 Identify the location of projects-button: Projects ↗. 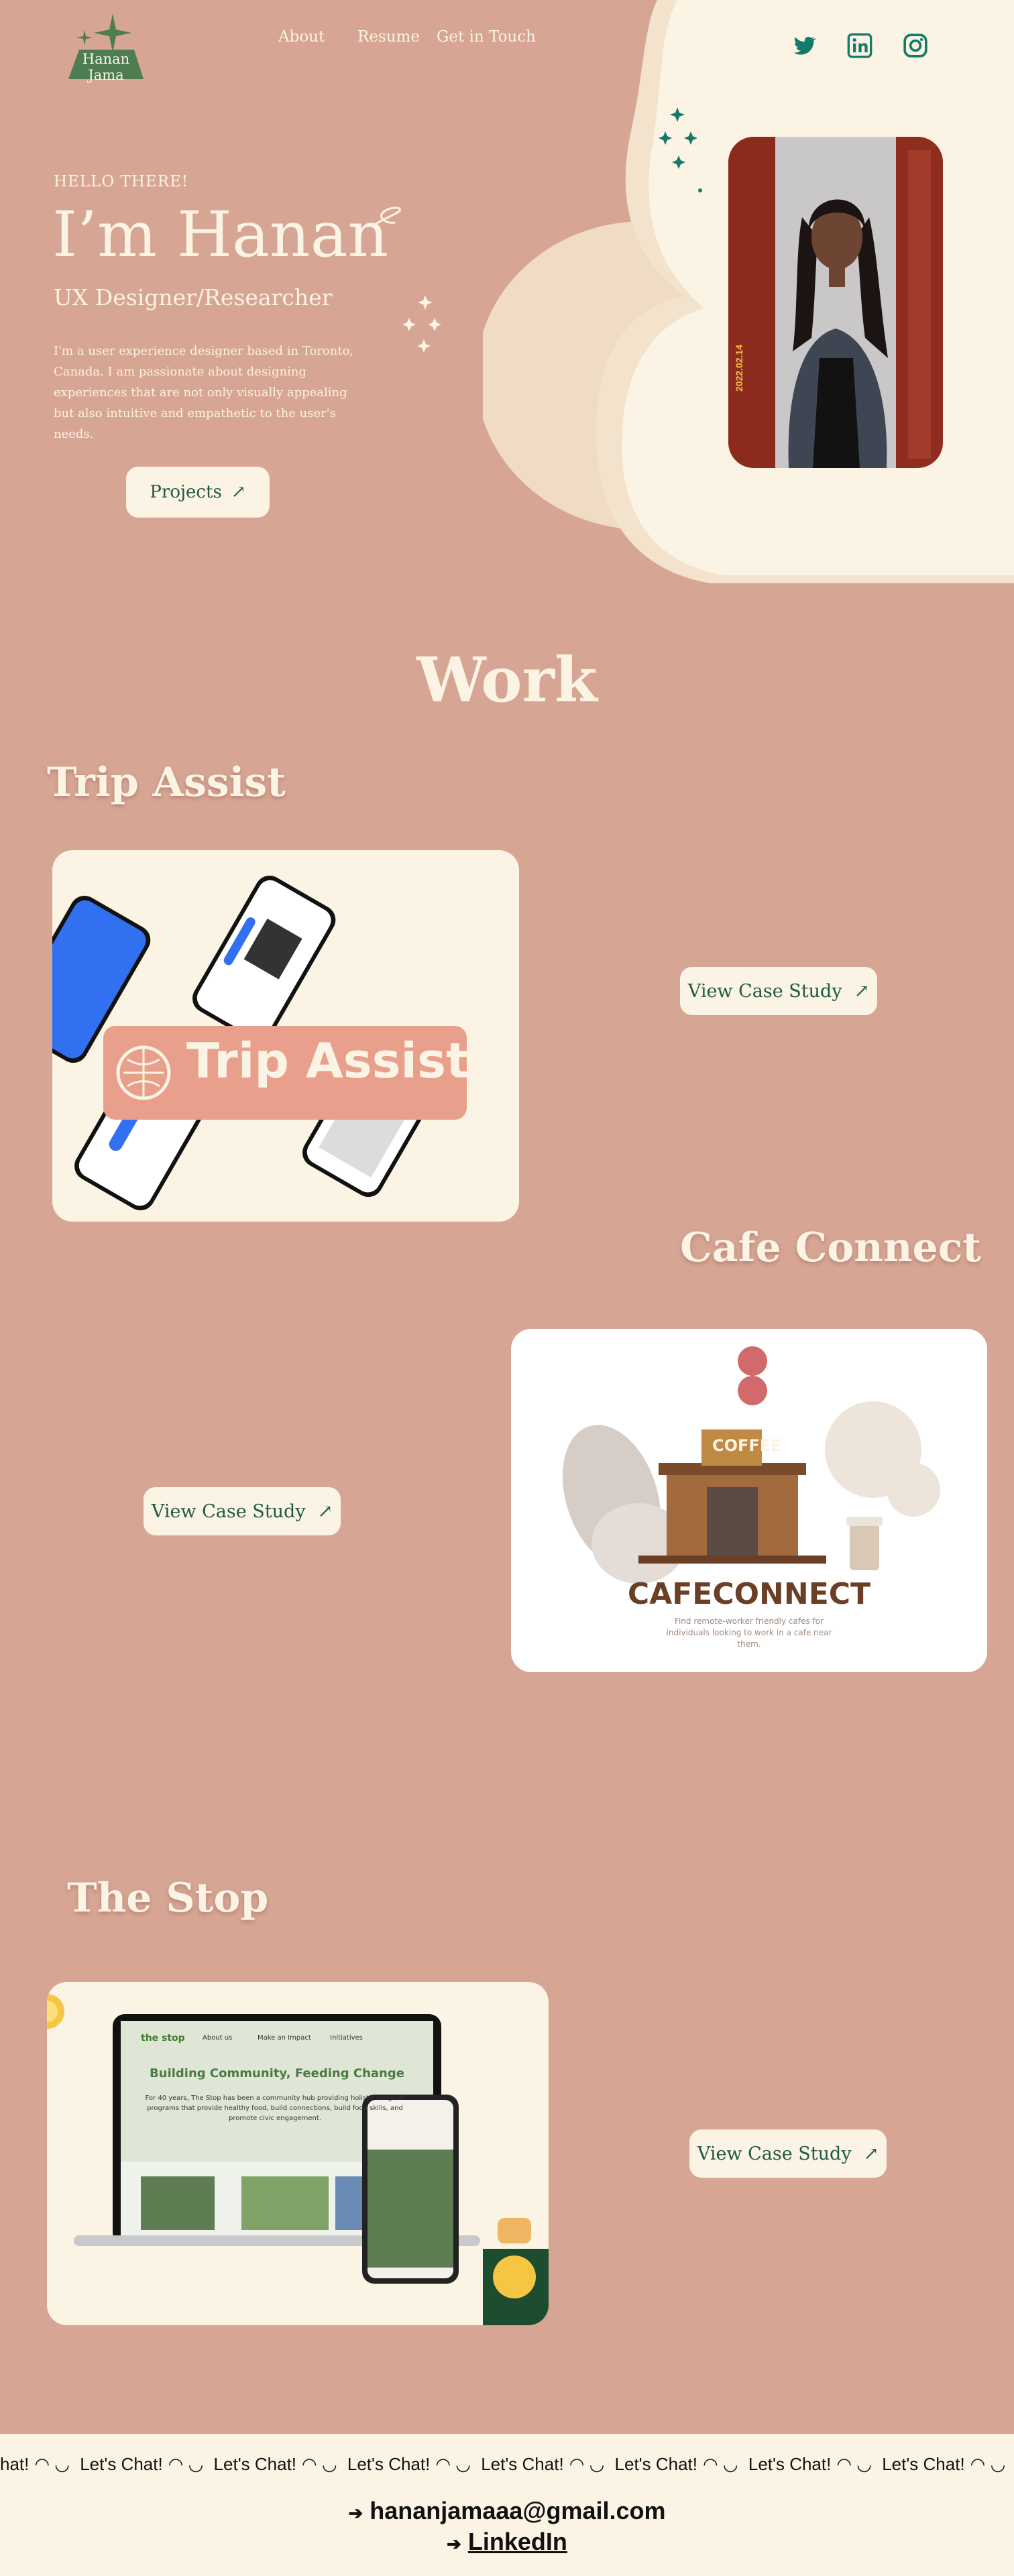
(198, 492).